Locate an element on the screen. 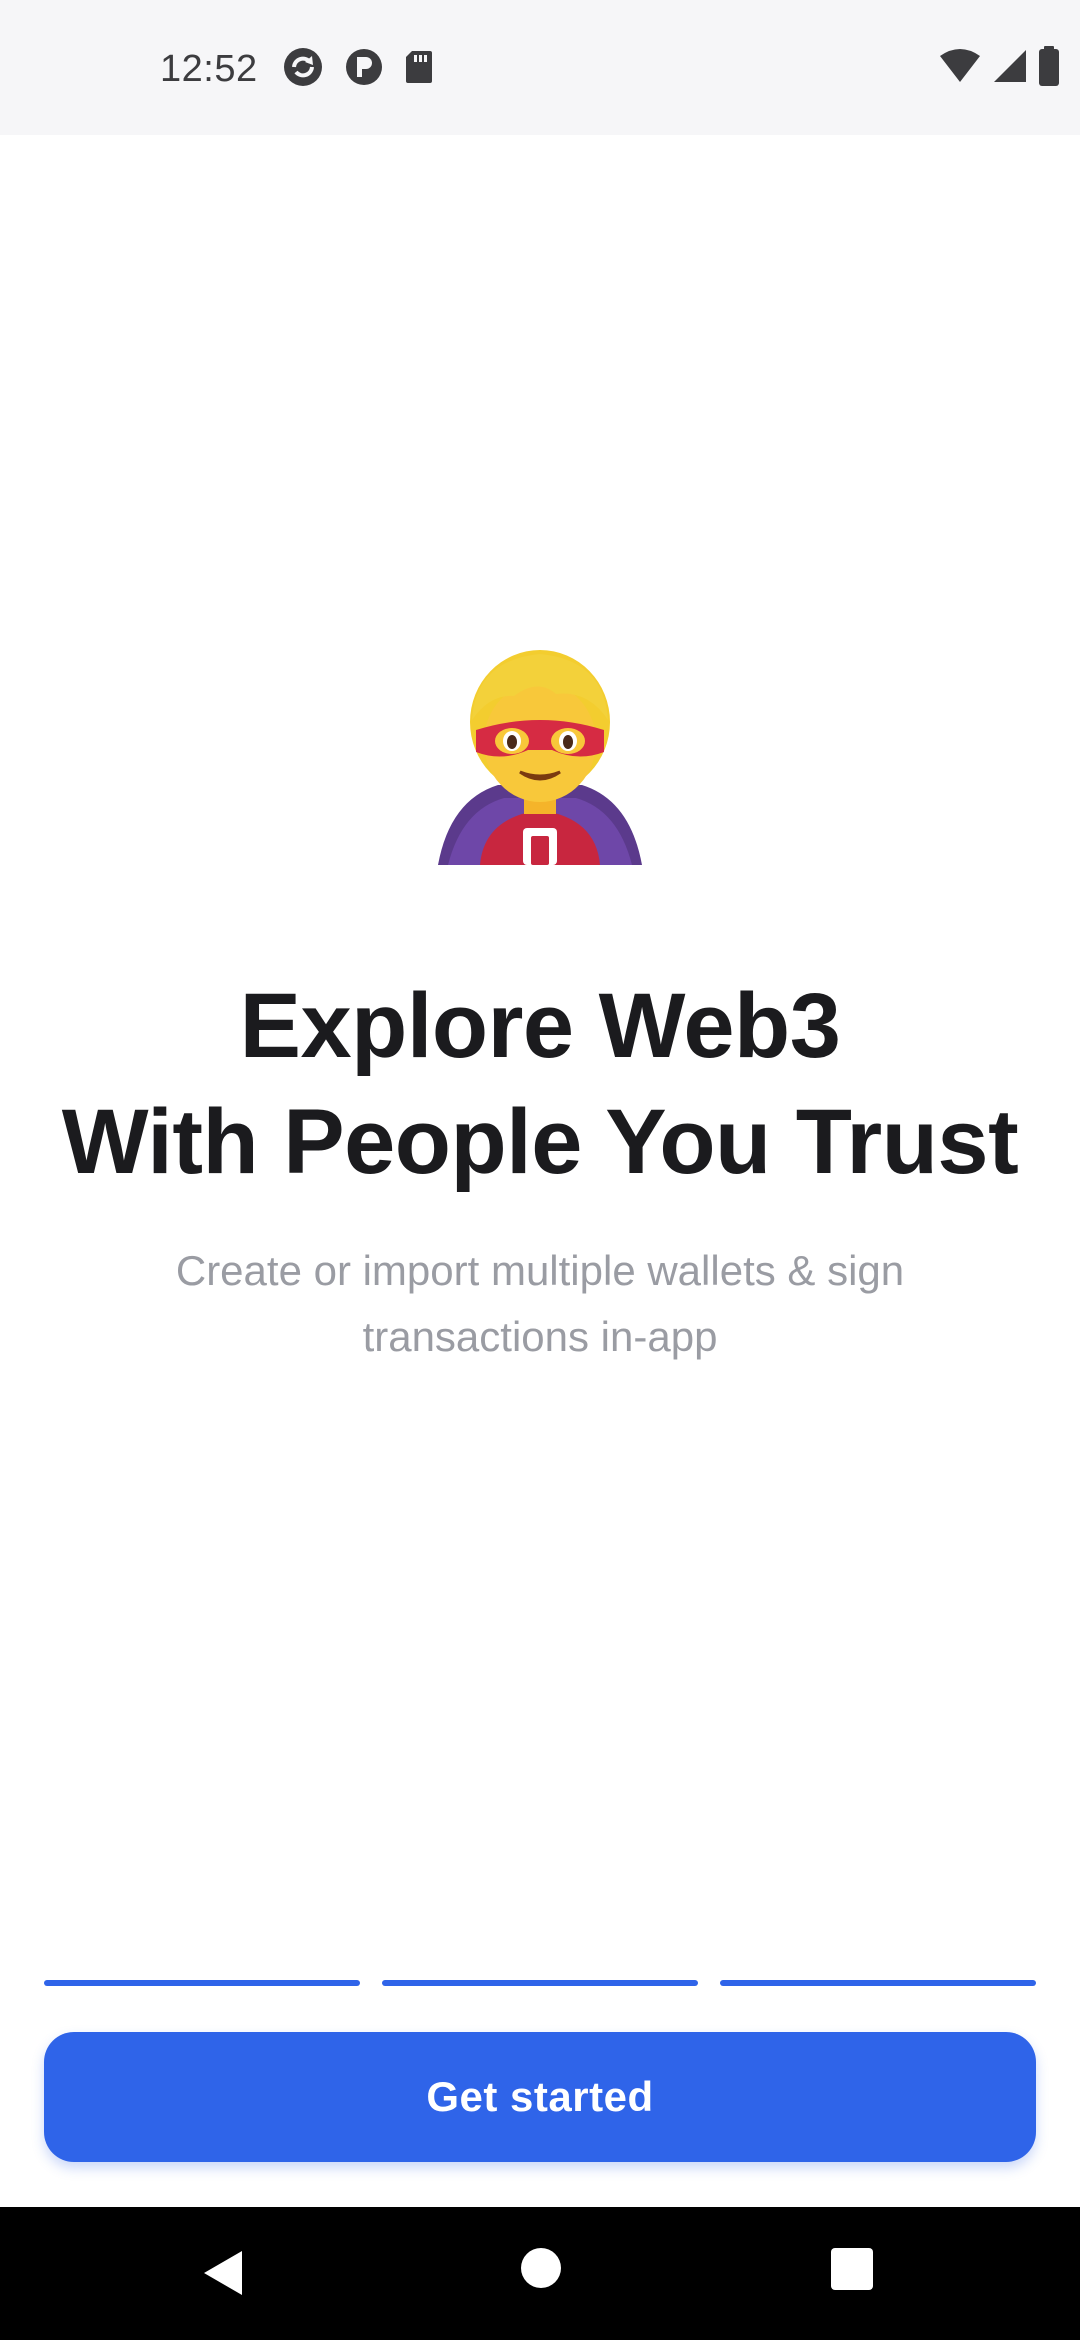 The height and width of the screenshot is (2340, 1080). page-subtitle-line-2: transactions in-app is located at coordinates (540, 1336).